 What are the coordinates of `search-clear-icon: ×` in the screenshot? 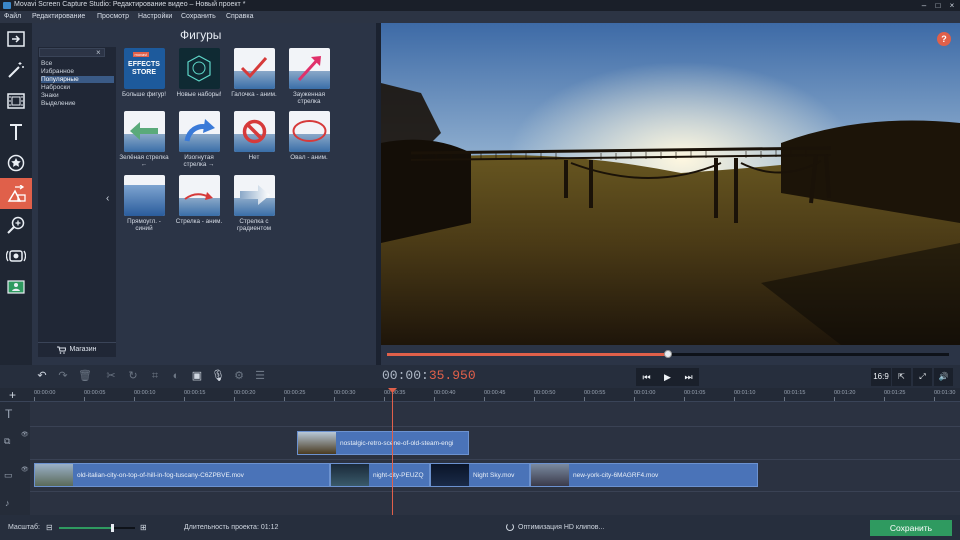 It's located at (98, 52).